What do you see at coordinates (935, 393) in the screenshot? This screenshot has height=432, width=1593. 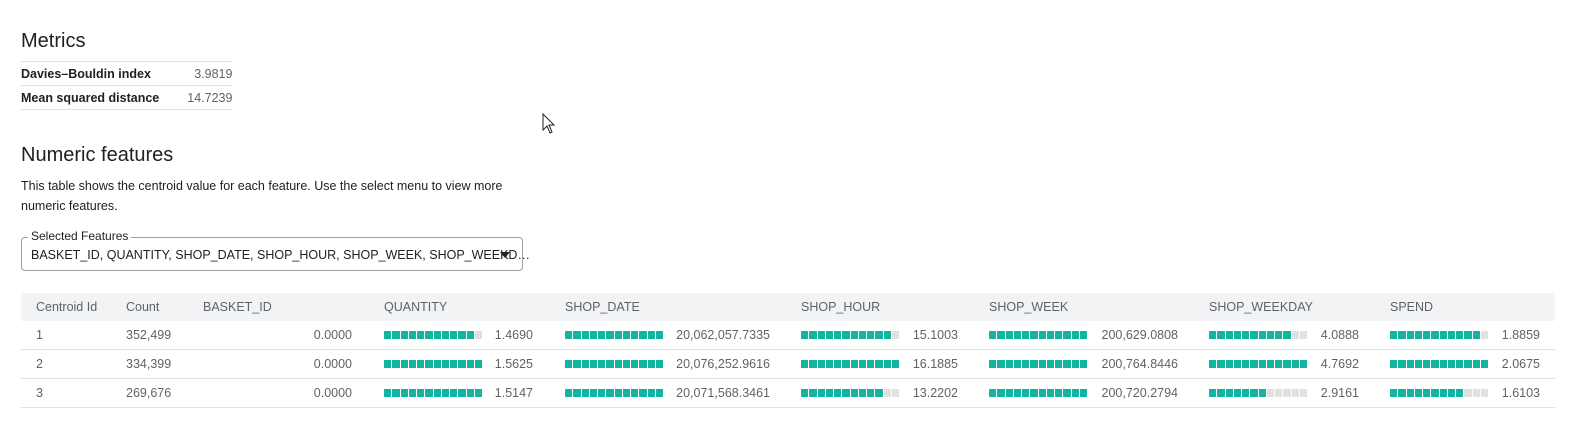 I see `shop-hour-cell: 13.2202` at bounding box center [935, 393].